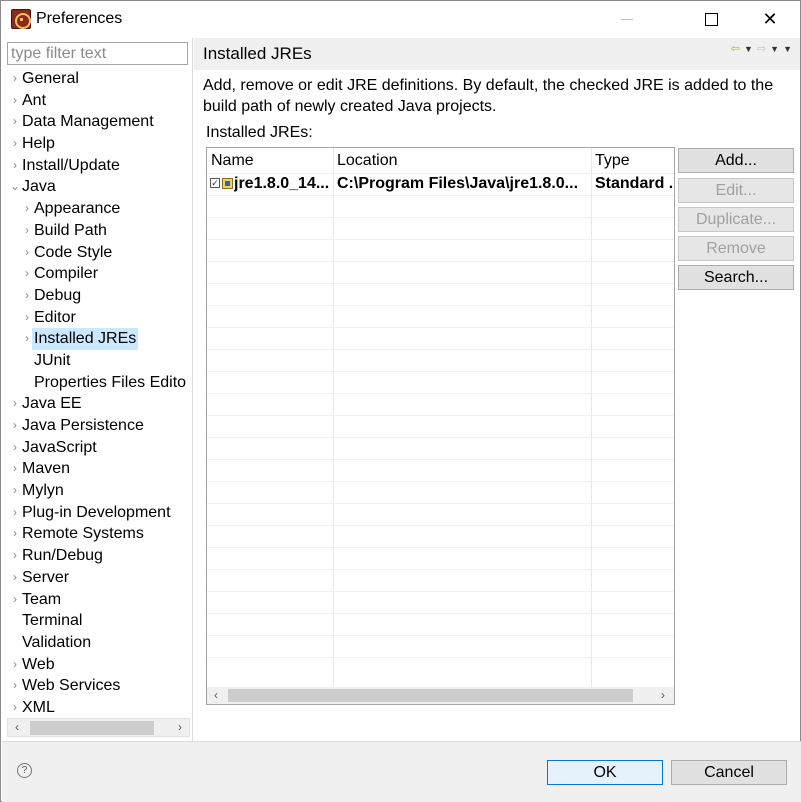  Describe the element at coordinates (401, 771) in the screenshot. I see `dialog-button-bar: ? OK Cancel` at that location.